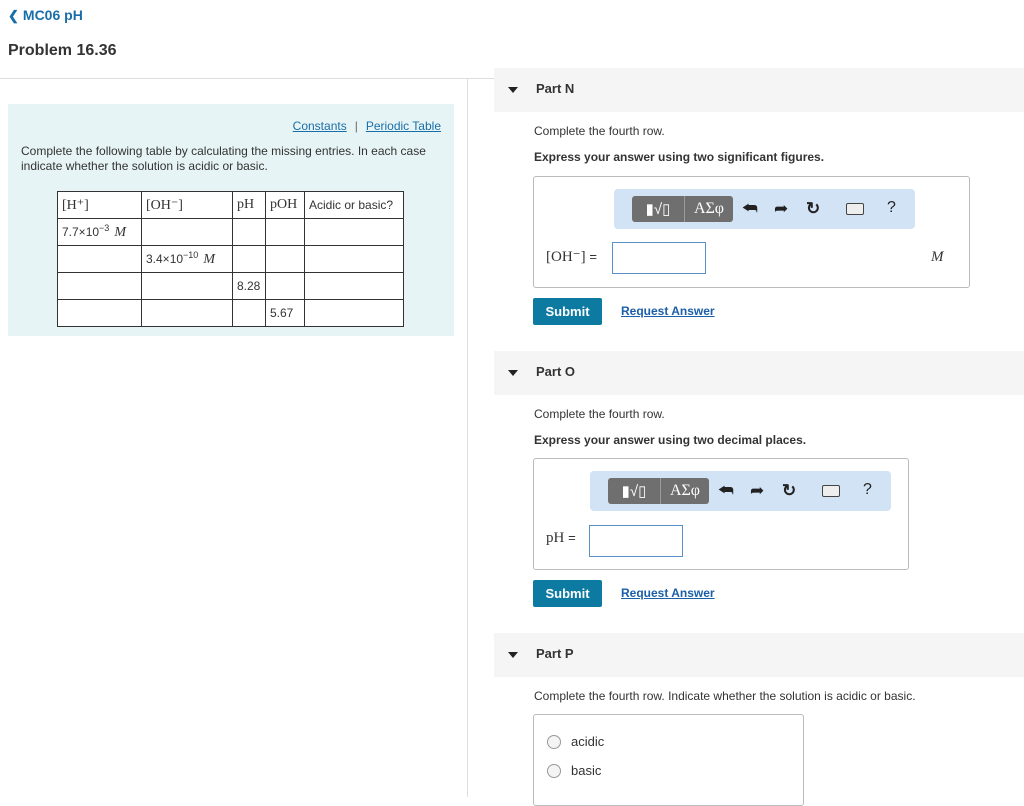 The height and width of the screenshot is (806, 1024). I want to click on header-ph: pH, so click(249, 205).